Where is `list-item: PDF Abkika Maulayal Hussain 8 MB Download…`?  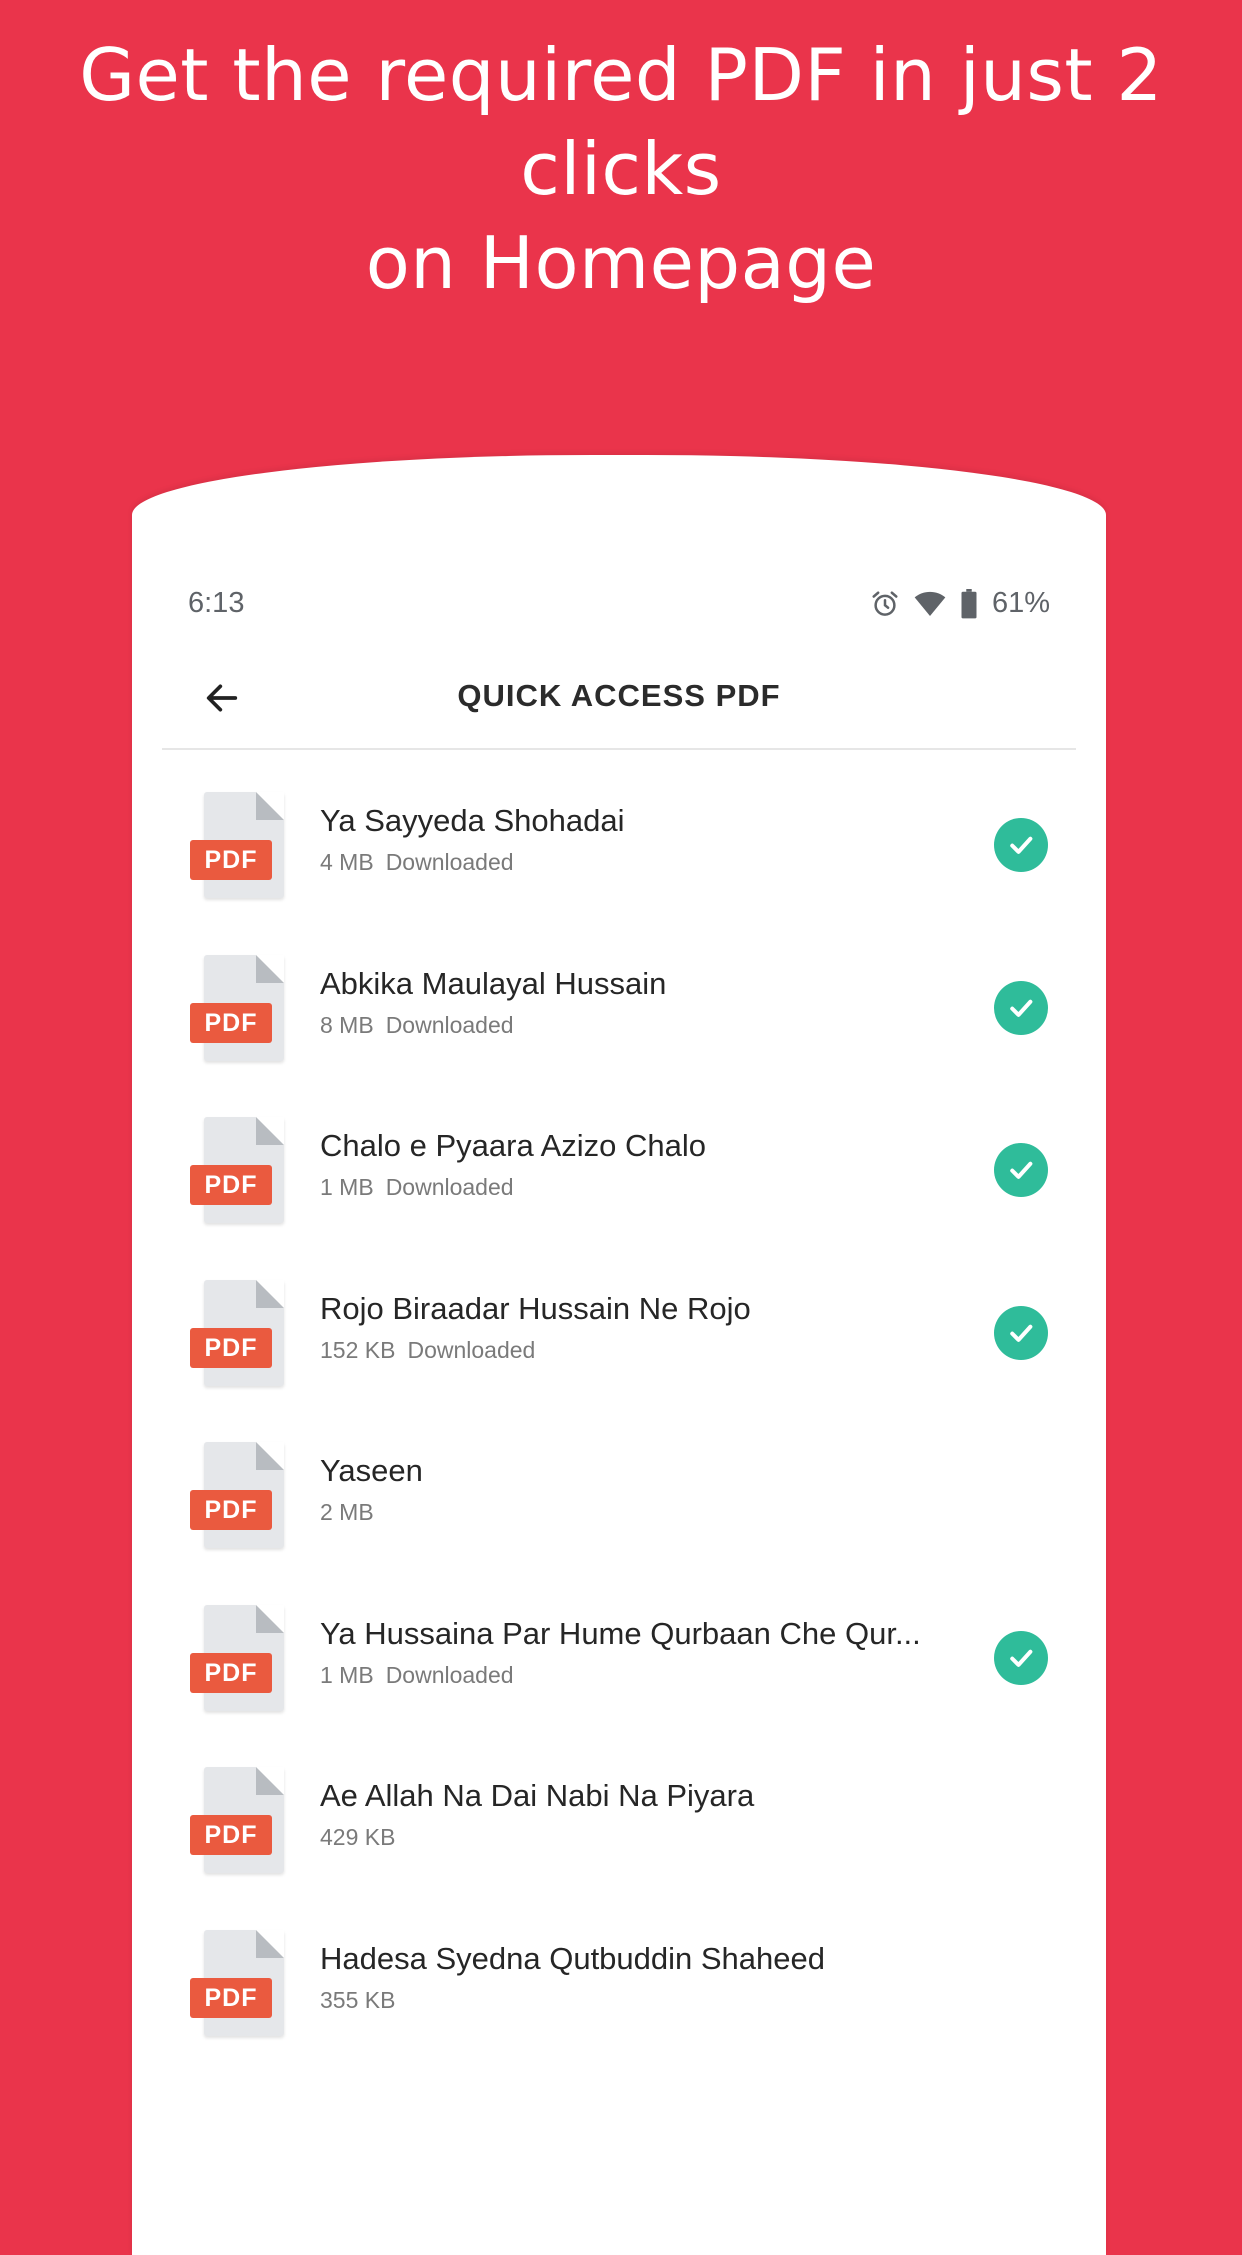 list-item: PDF Abkika Maulayal Hussain 8 MB Download… is located at coordinates (619, 1009).